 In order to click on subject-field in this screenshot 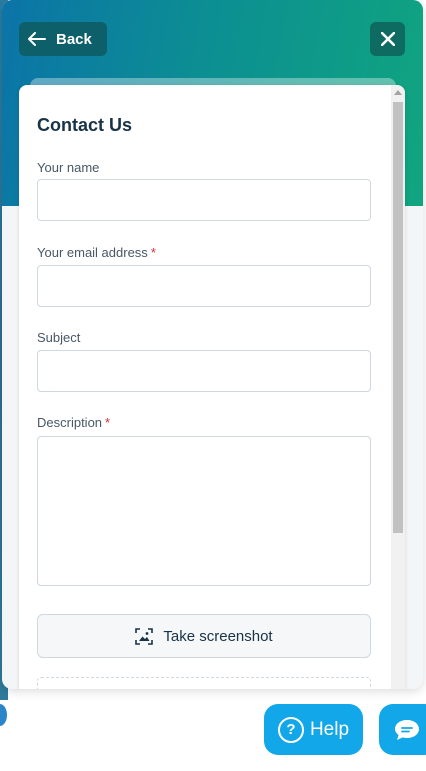, I will do `click(204, 371)`.